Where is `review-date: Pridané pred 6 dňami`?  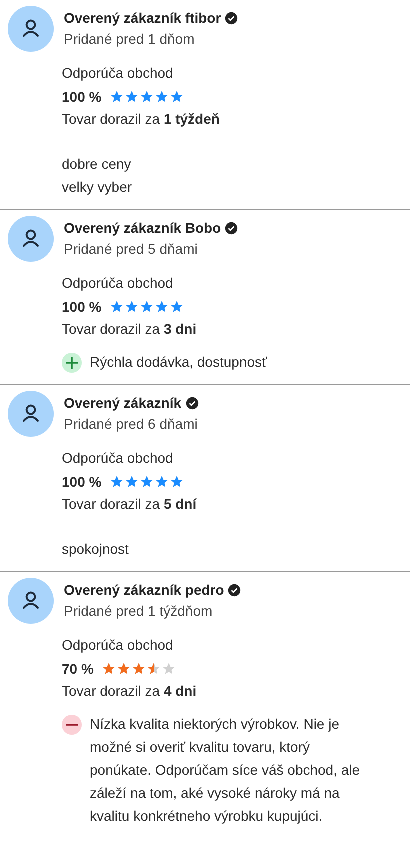
review-date: Pridané pred 6 dňami is located at coordinates (131, 424).